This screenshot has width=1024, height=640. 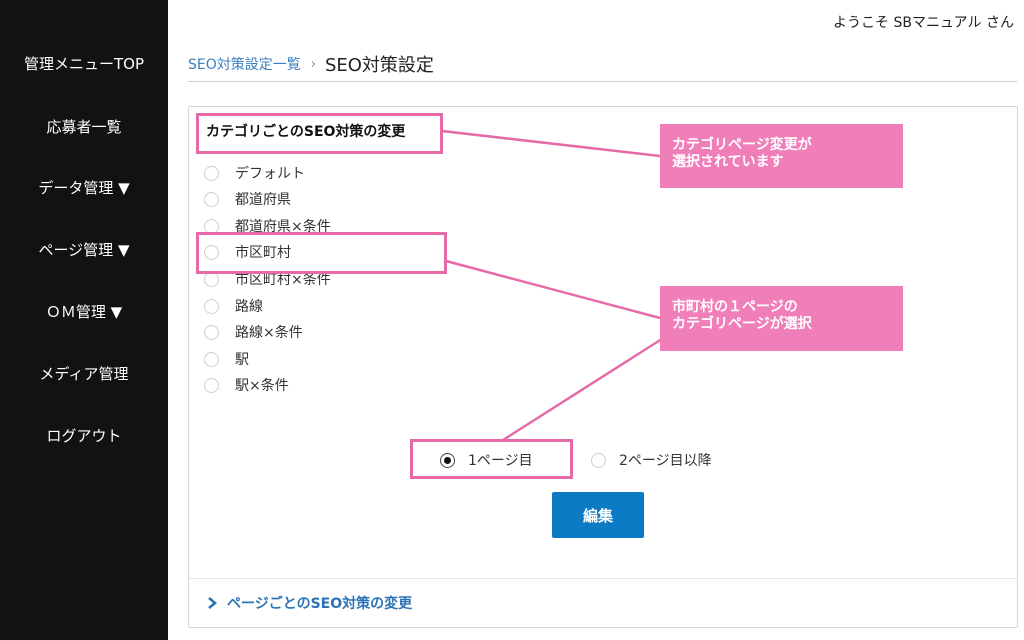 I want to click on page-option-label: 2ページ目以降, so click(x=665, y=461).